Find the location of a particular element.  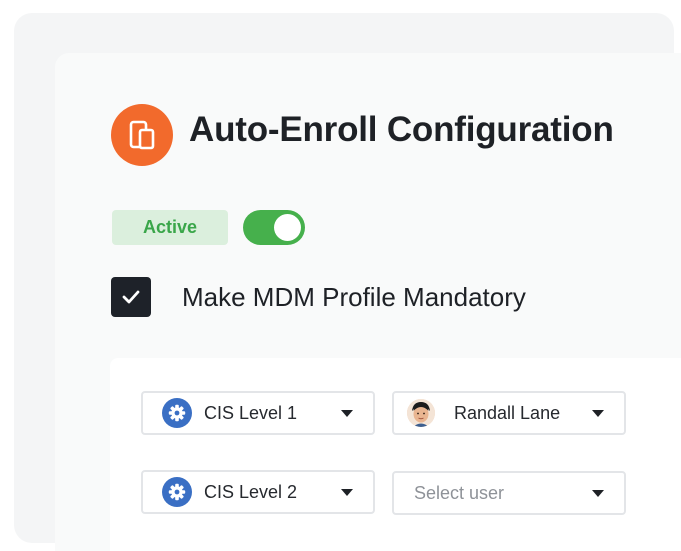

user-select-2: Select user is located at coordinates (509, 493).